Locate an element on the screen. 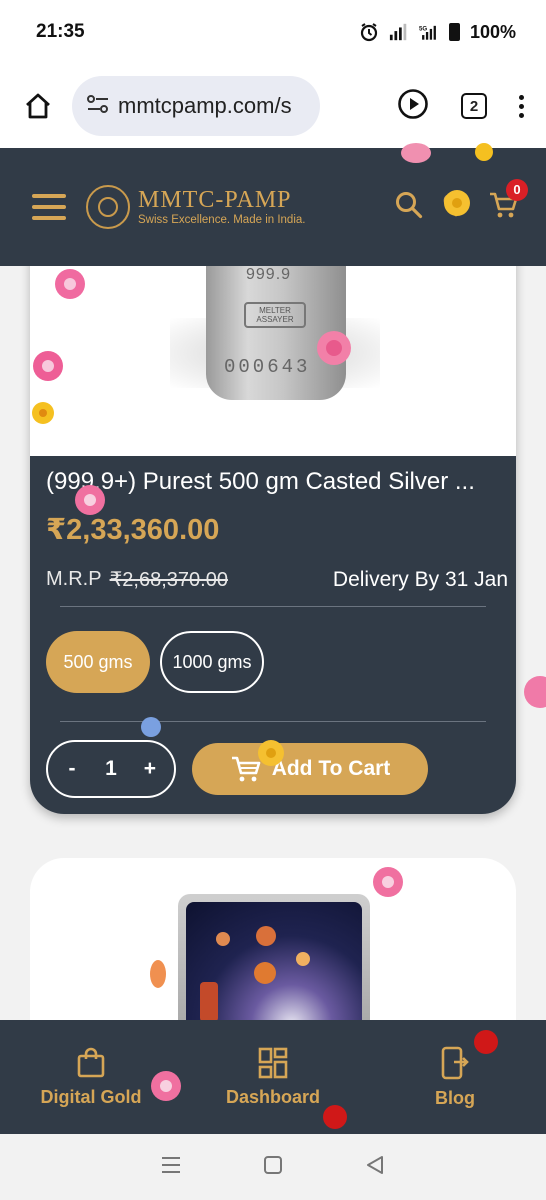 Image resolution: width=546 pixels, height=1200 pixels. add-to-cart-button: Add To Cart is located at coordinates (310, 769).